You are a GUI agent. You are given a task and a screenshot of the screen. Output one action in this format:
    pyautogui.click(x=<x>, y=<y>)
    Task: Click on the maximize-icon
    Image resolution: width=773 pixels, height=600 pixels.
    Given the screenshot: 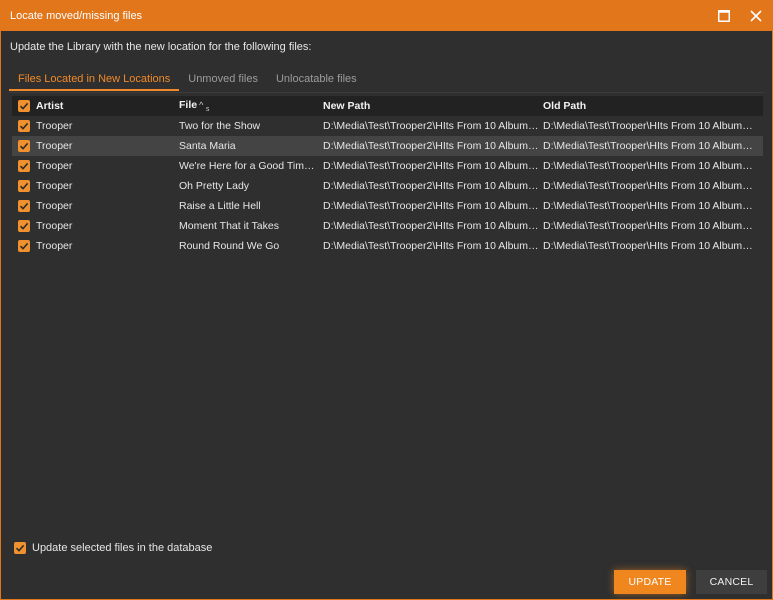 What is the action you would take?
    pyautogui.click(x=724, y=16)
    